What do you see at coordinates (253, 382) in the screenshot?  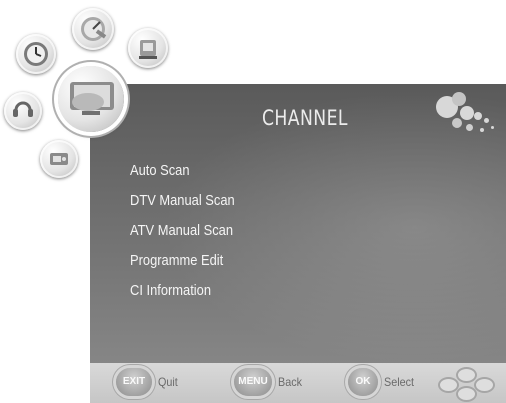 I see `menu-button: MENU` at bounding box center [253, 382].